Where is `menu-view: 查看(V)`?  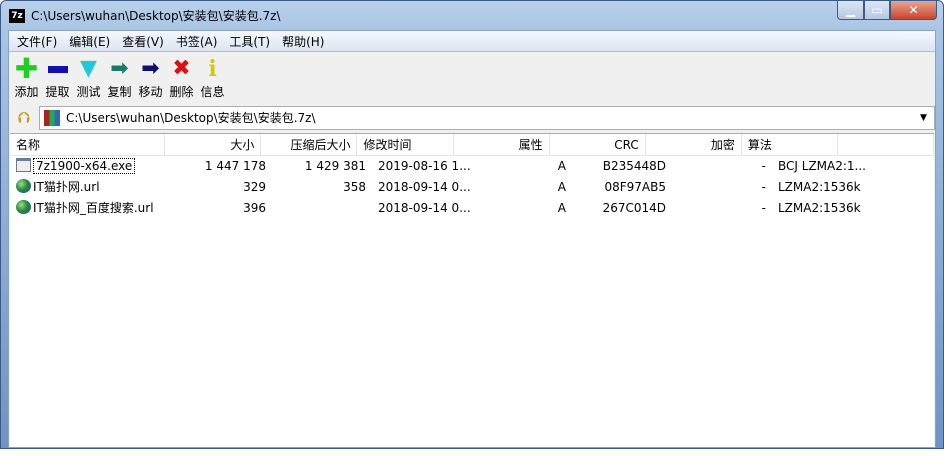
menu-view: 查看(V) is located at coordinates (143, 41).